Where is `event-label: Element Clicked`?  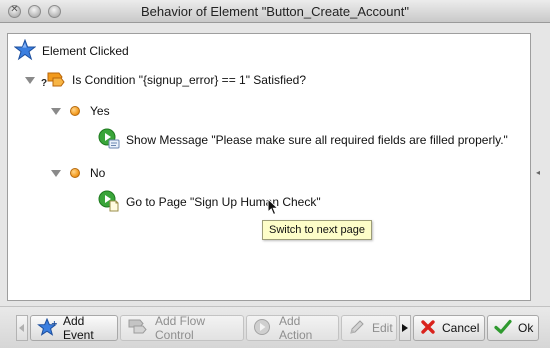 event-label: Element Clicked is located at coordinates (85, 51).